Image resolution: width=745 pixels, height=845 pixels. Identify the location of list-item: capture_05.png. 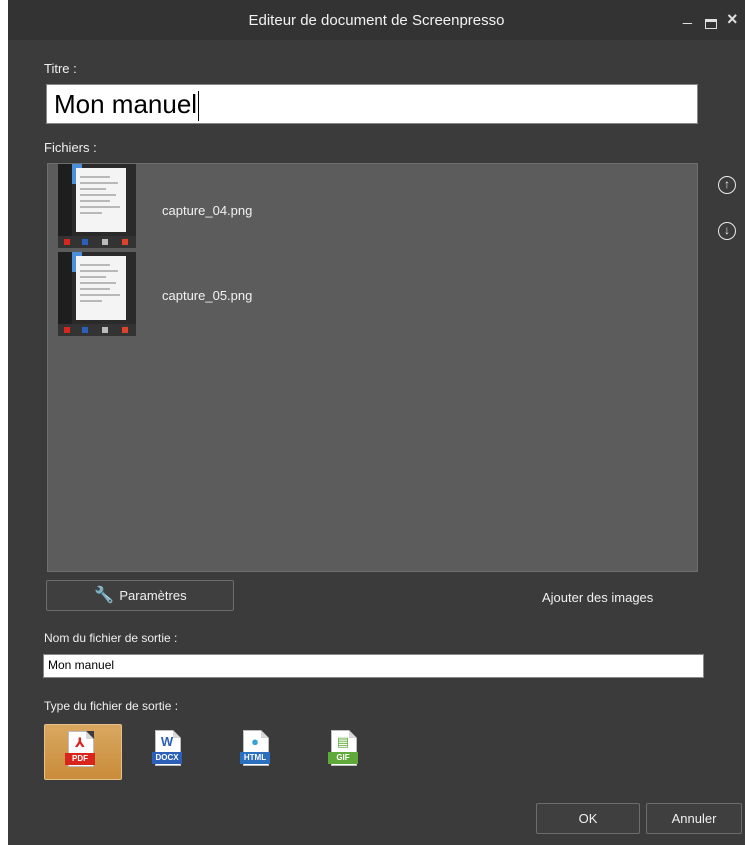
(358, 294).